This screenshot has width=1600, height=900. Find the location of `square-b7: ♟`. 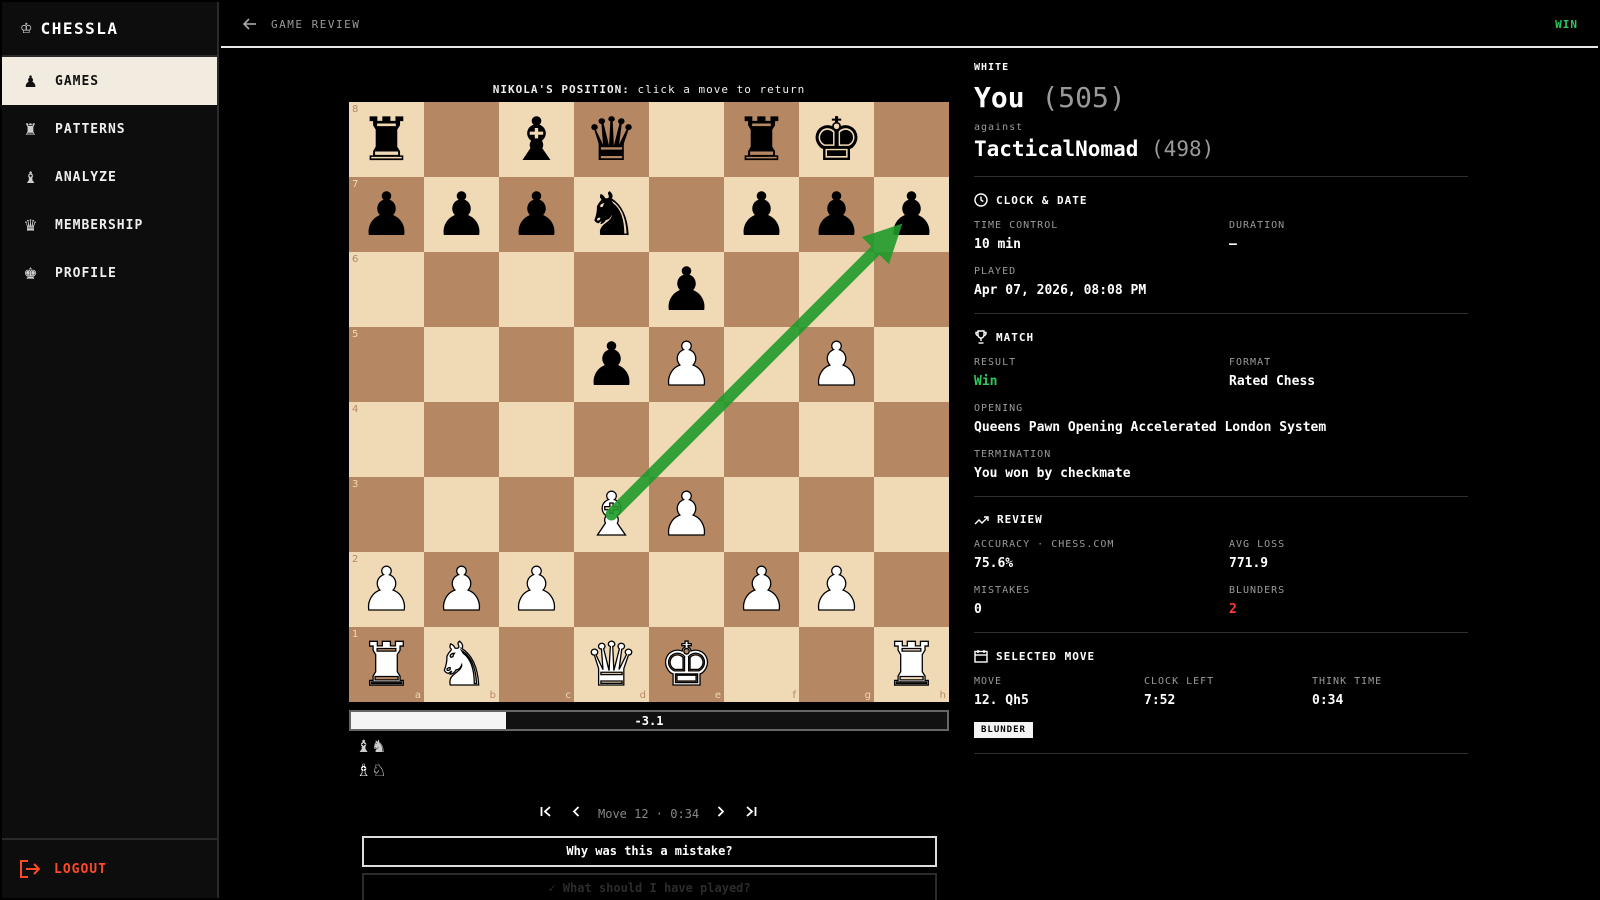

square-b7: ♟ is located at coordinates (461, 214).